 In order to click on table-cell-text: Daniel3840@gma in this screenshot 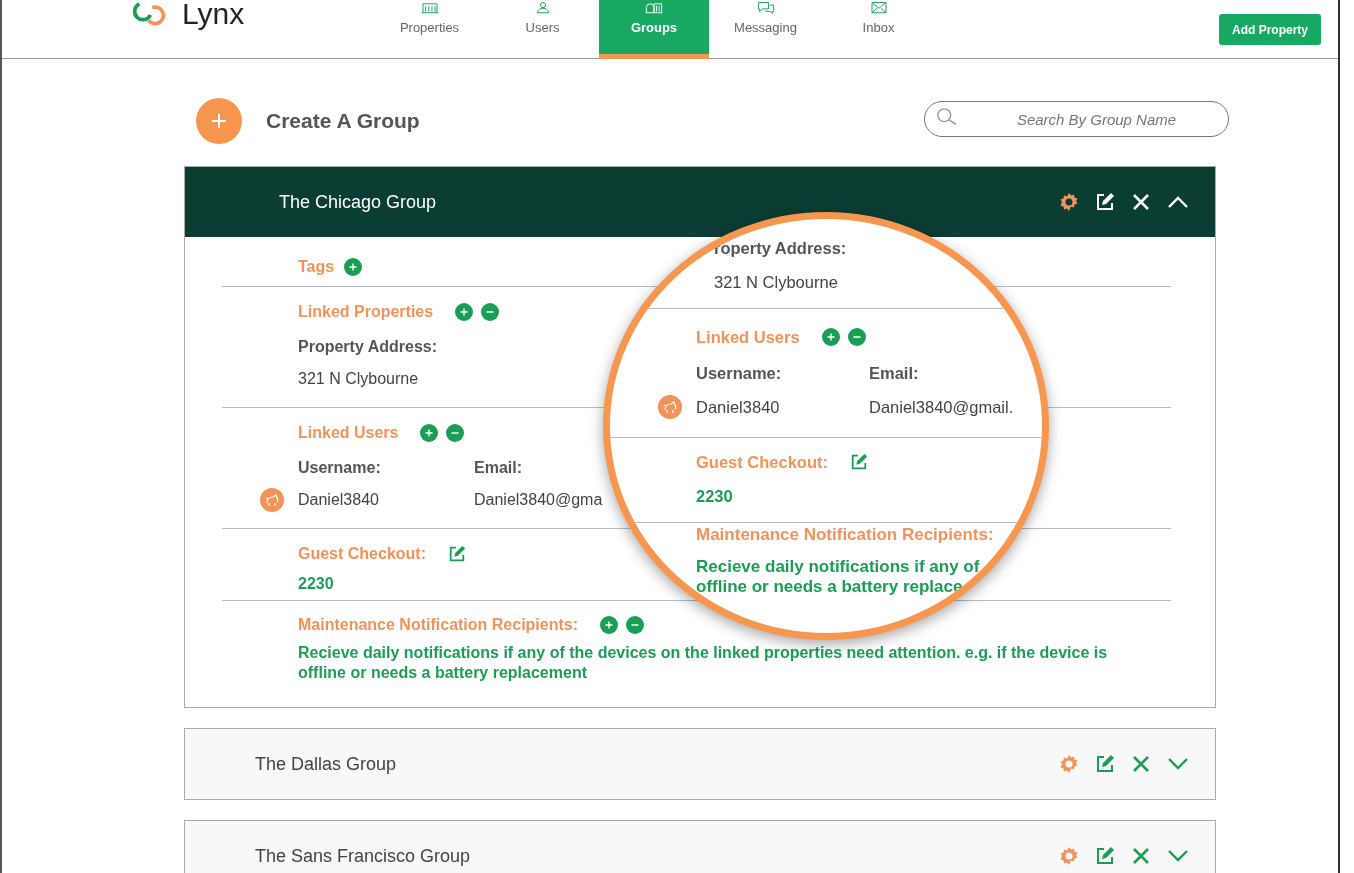, I will do `click(539, 500)`.